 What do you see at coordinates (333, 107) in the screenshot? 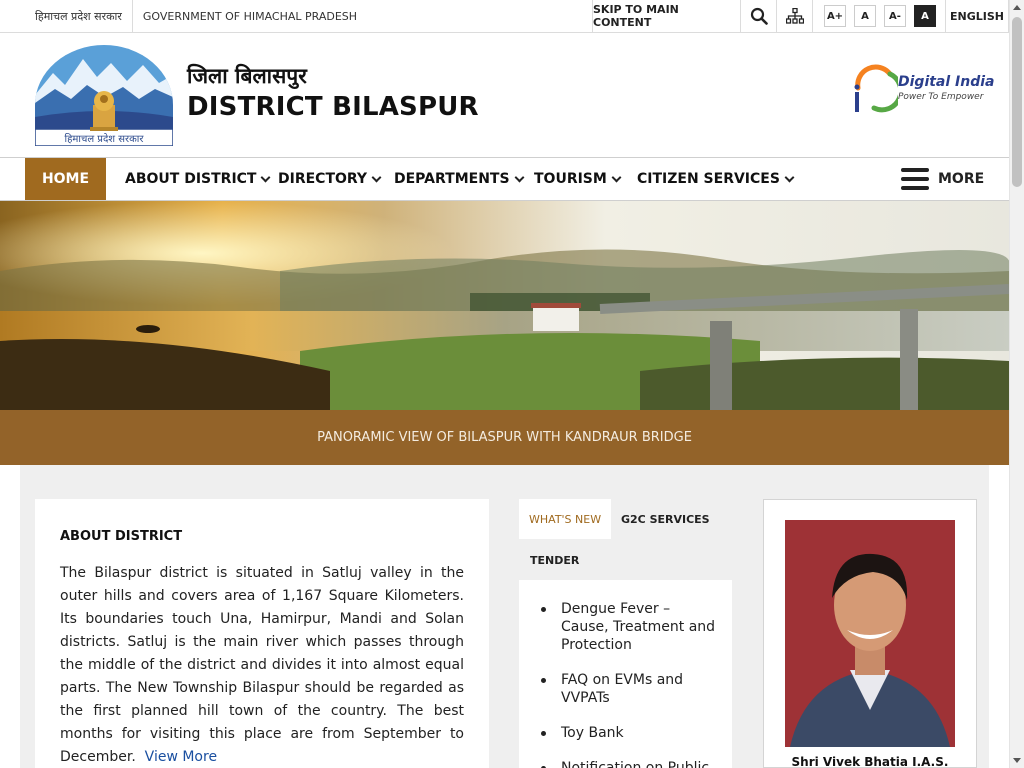
I see `site-title: DISTRICT BILASPUR` at bounding box center [333, 107].